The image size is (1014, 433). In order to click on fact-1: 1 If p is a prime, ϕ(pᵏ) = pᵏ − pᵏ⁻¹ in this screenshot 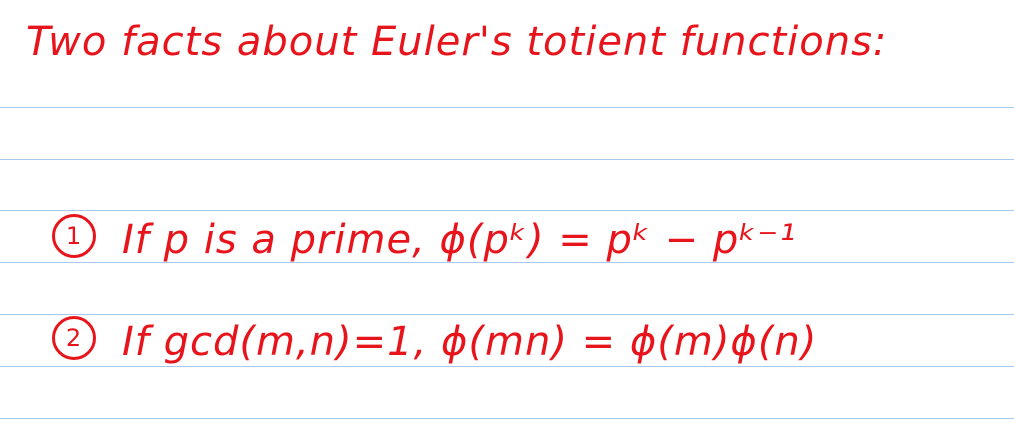, I will do `click(424, 238)`.